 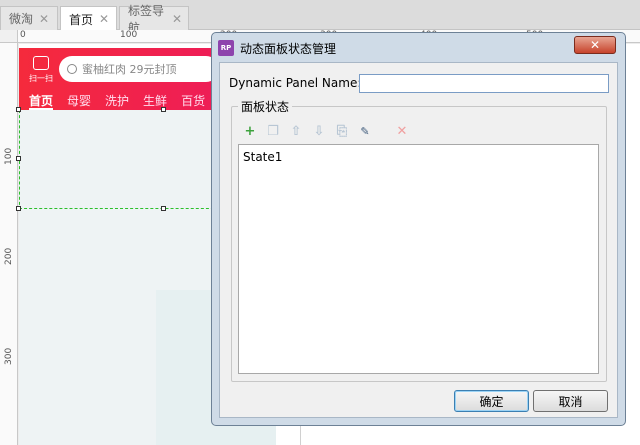 What do you see at coordinates (295, 83) in the screenshot?
I see `panel-name-label: Dynamic Panel Name:` at bounding box center [295, 83].